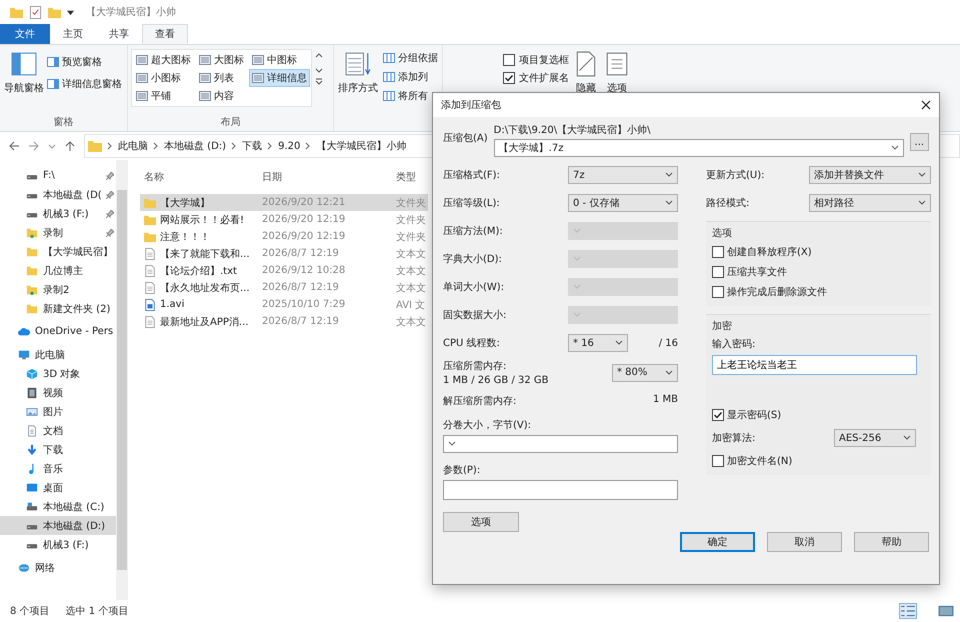  What do you see at coordinates (84, 84) in the screenshot?
I see `pane-button: 详细信息窗格` at bounding box center [84, 84].